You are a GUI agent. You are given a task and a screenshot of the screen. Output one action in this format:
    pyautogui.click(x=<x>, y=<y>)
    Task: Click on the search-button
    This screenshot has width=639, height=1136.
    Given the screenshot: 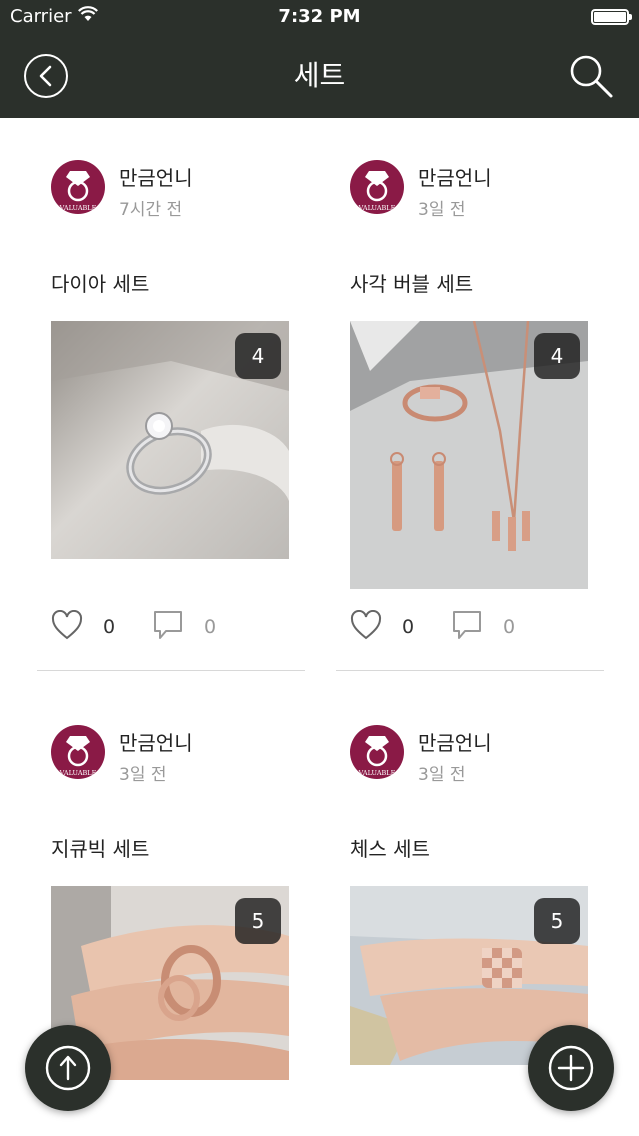 What is the action you would take?
    pyautogui.click(x=591, y=76)
    